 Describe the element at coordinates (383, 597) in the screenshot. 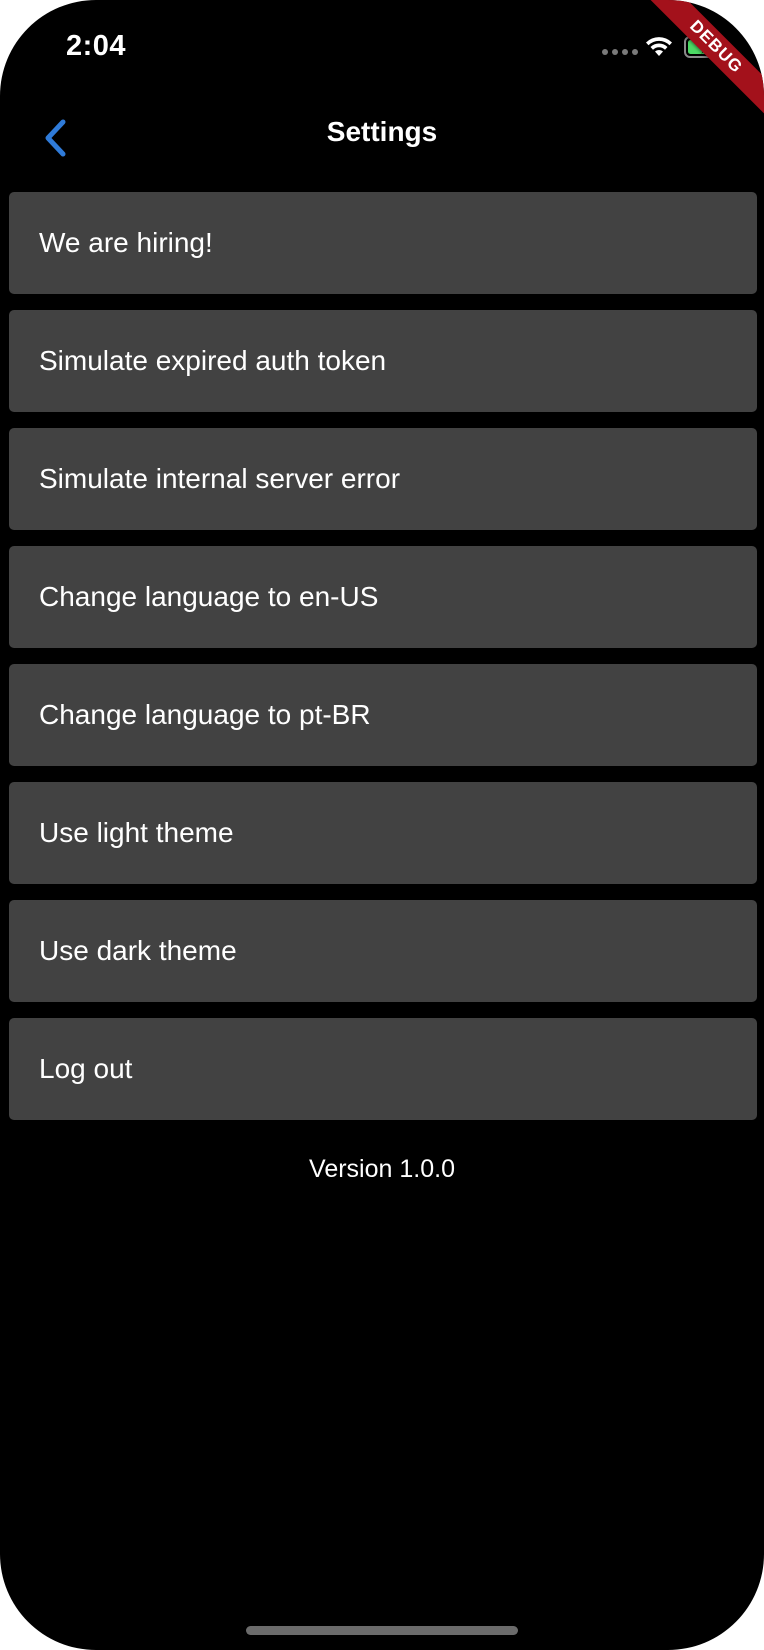

I see `settings-item-language-en-us: Change language to en-US` at that location.